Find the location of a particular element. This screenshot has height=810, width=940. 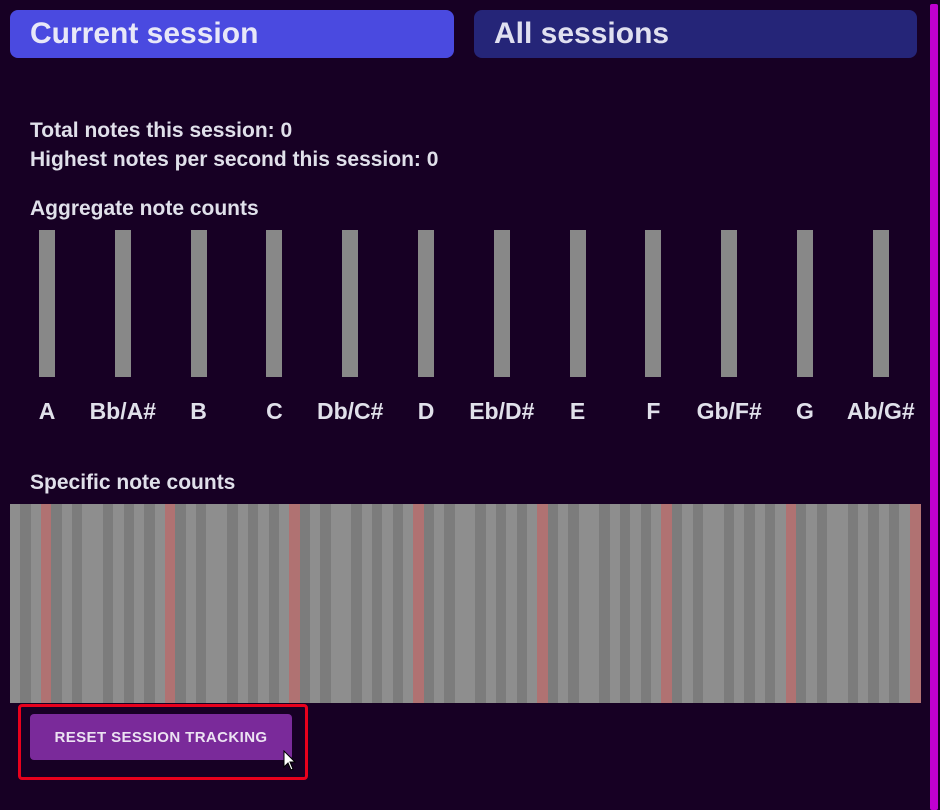

reset-button-label: RESET SESSION TRACKING is located at coordinates (161, 737).